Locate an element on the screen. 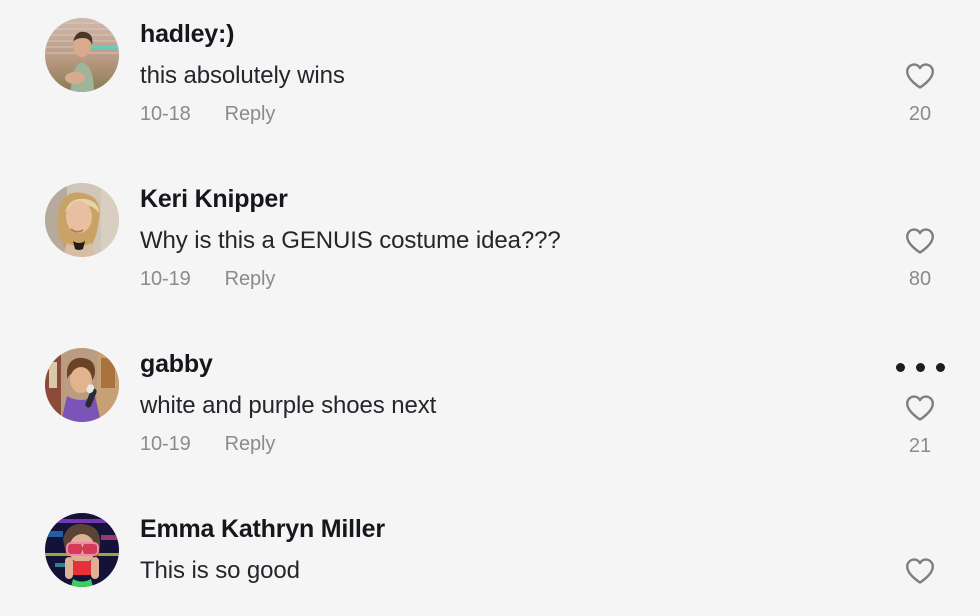 This screenshot has height=616, width=980. comment-username: Keri Knipper is located at coordinates (500, 199).